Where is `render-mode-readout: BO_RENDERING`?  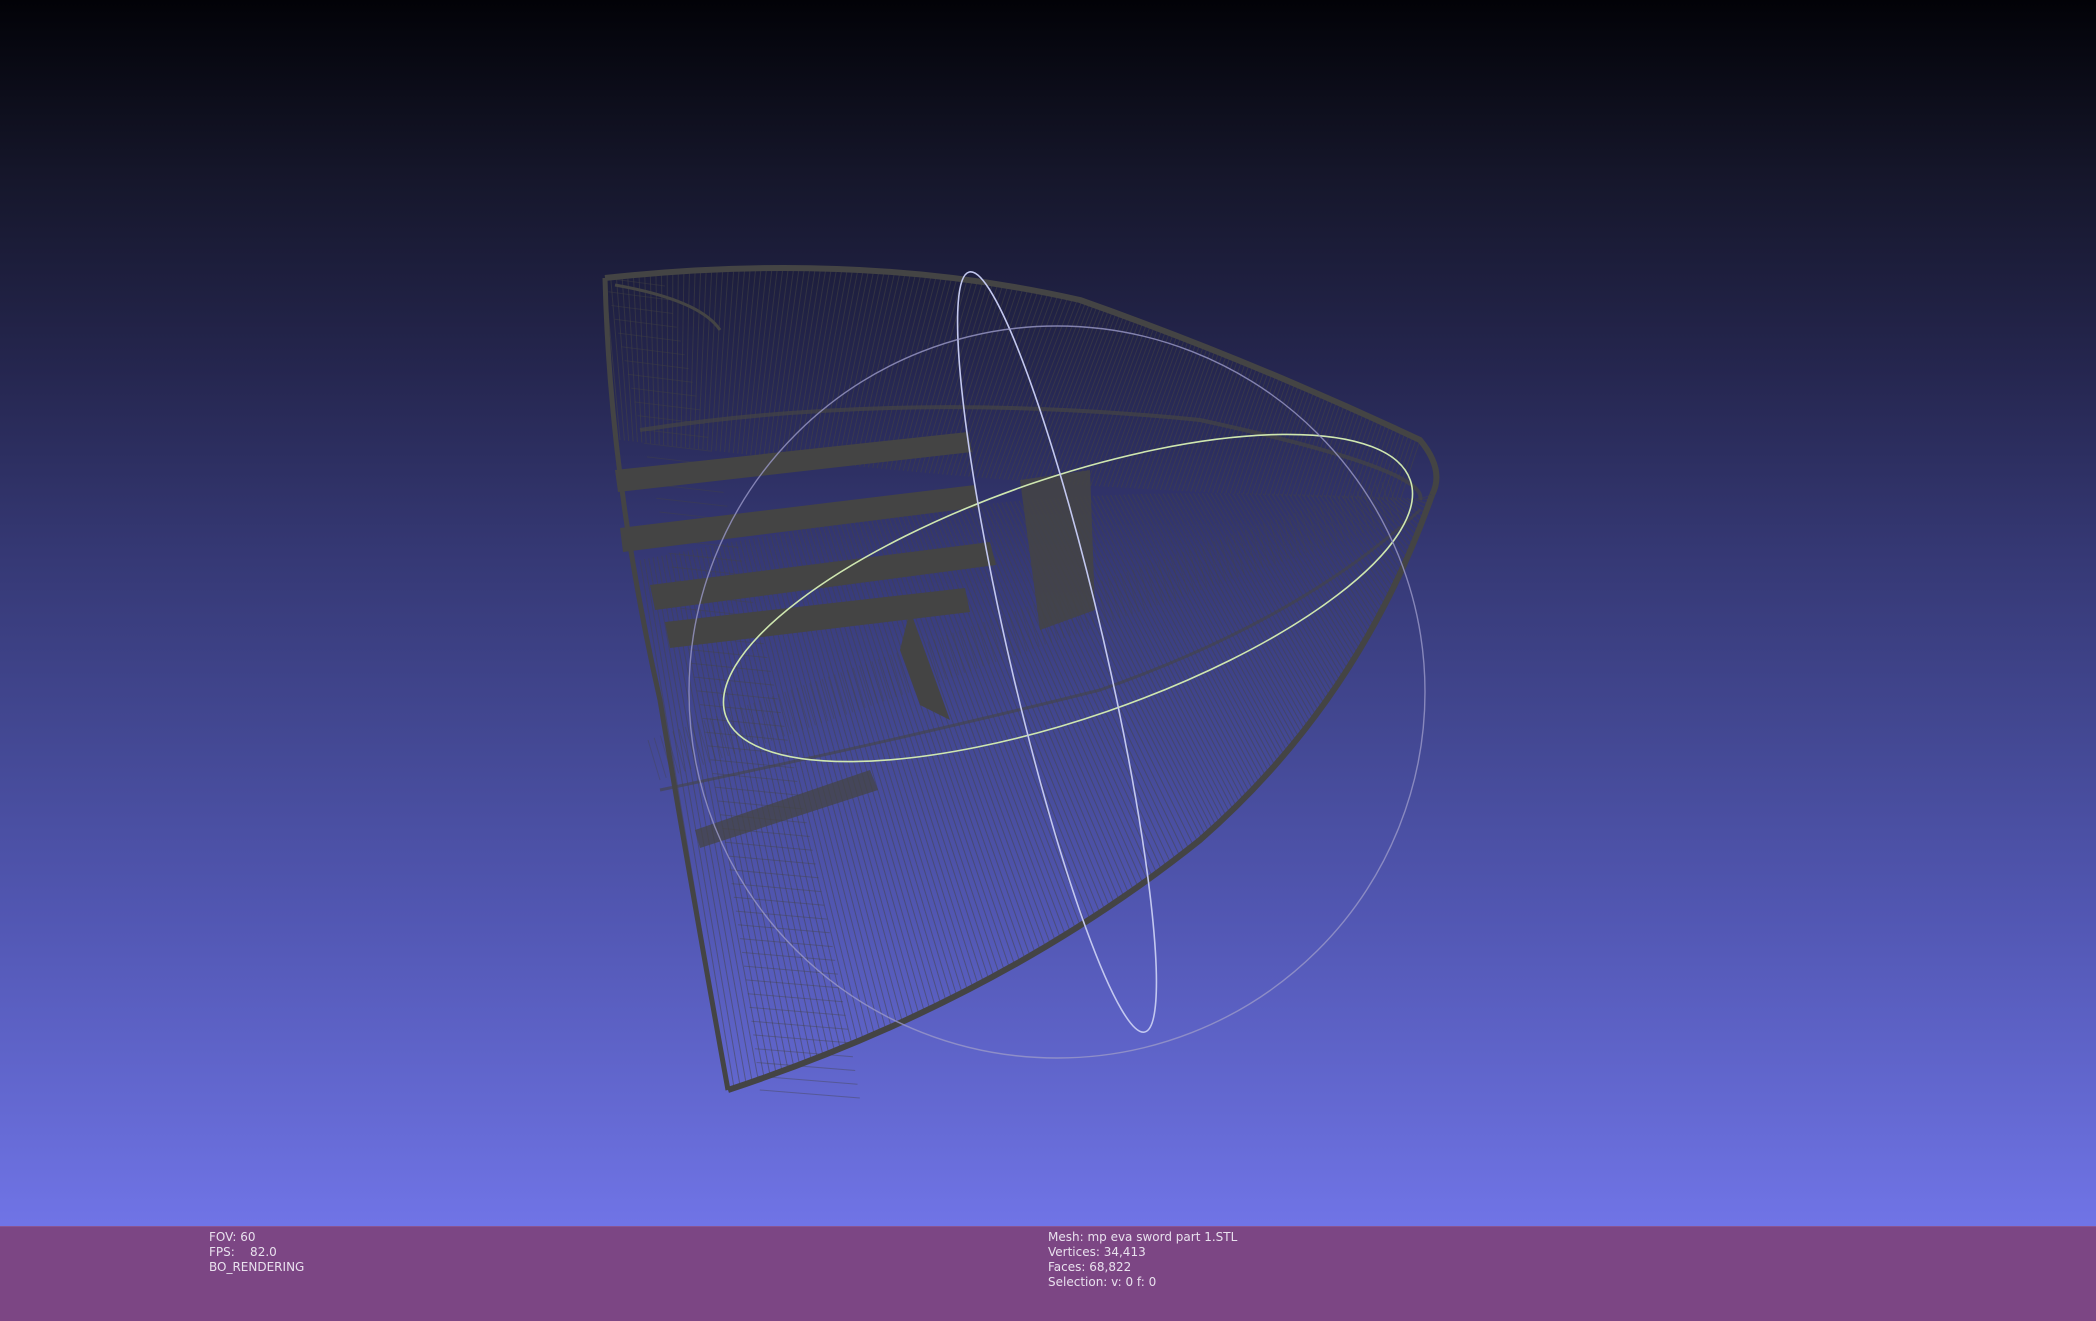 render-mode-readout: BO_RENDERING is located at coordinates (257, 1267).